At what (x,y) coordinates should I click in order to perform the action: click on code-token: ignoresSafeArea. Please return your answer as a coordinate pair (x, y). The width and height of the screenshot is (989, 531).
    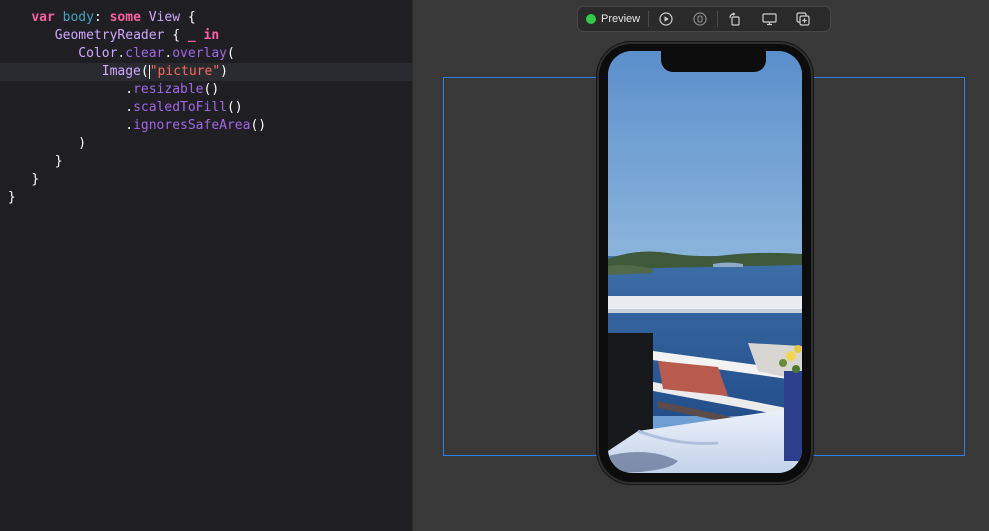
    Looking at the image, I should click on (192, 125).